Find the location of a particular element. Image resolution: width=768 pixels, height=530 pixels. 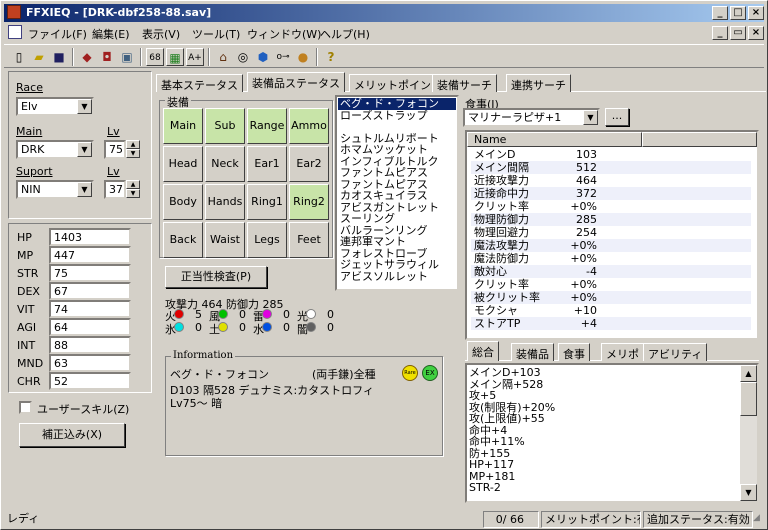

globe-icon: ⬢ is located at coordinates (263, 57).